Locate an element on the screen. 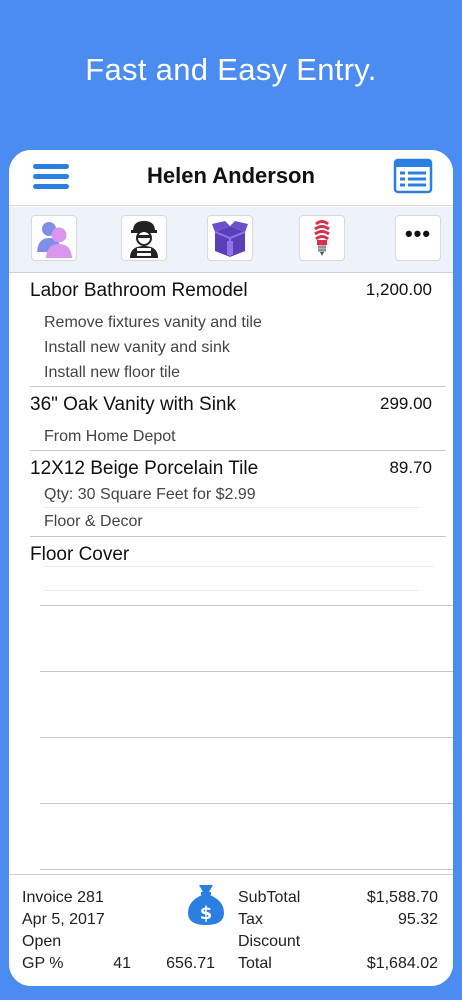 The image size is (462, 1000). money-bag-icon: $ is located at coordinates (206, 905).